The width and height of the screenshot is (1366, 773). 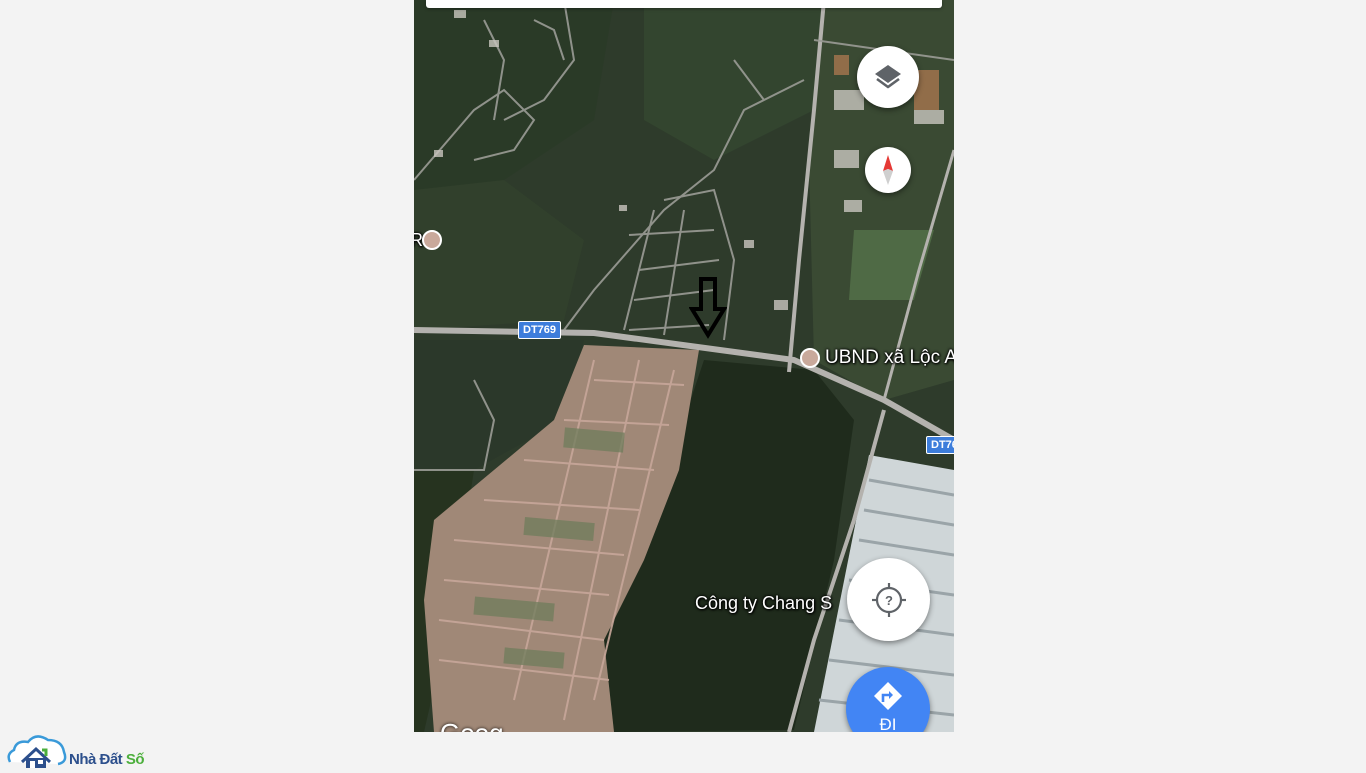 I want to click on map-place-label: Công ty Chang S, so click(x=763, y=603).